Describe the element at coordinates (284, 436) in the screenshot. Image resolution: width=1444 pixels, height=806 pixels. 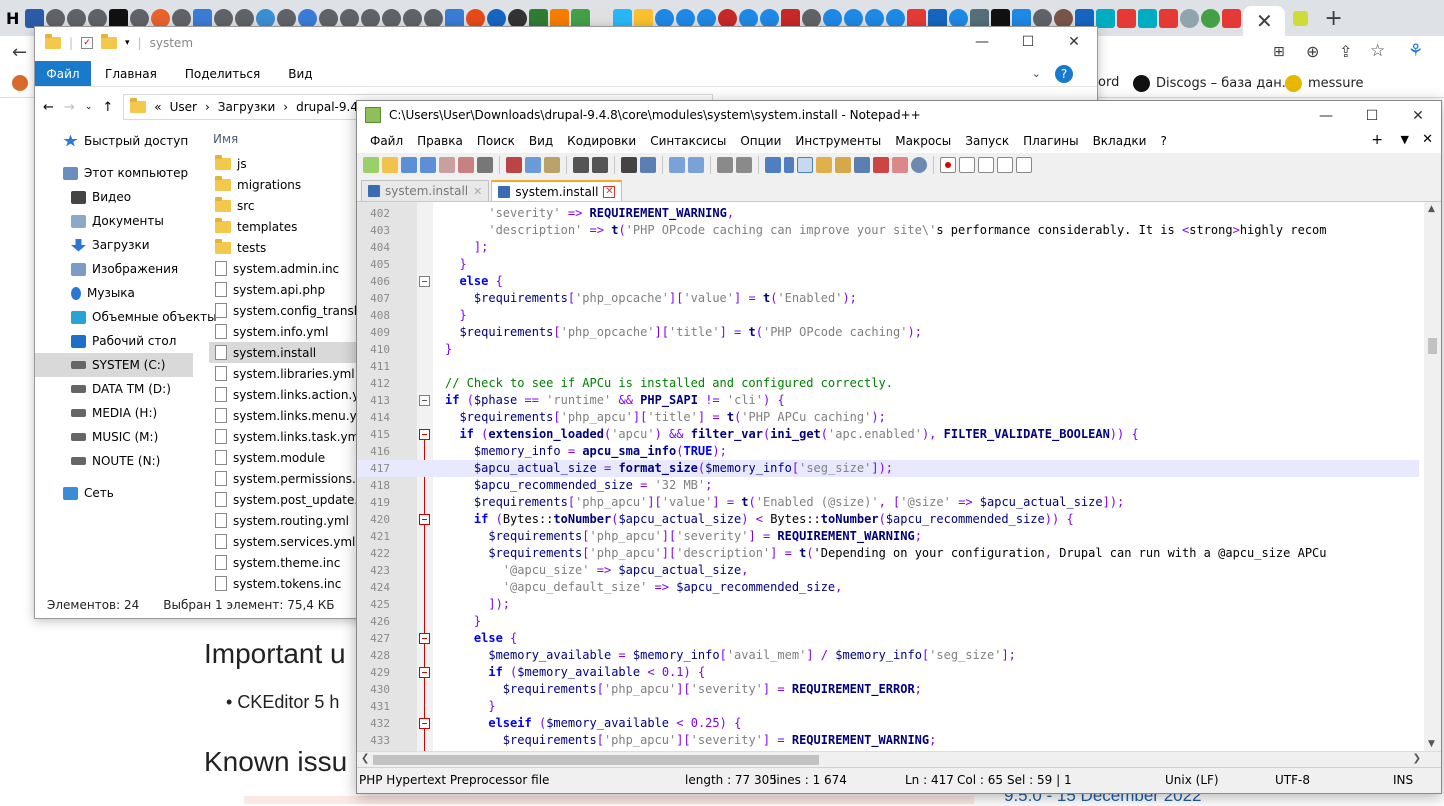
I see `file-row: system.links.task.yml` at that location.